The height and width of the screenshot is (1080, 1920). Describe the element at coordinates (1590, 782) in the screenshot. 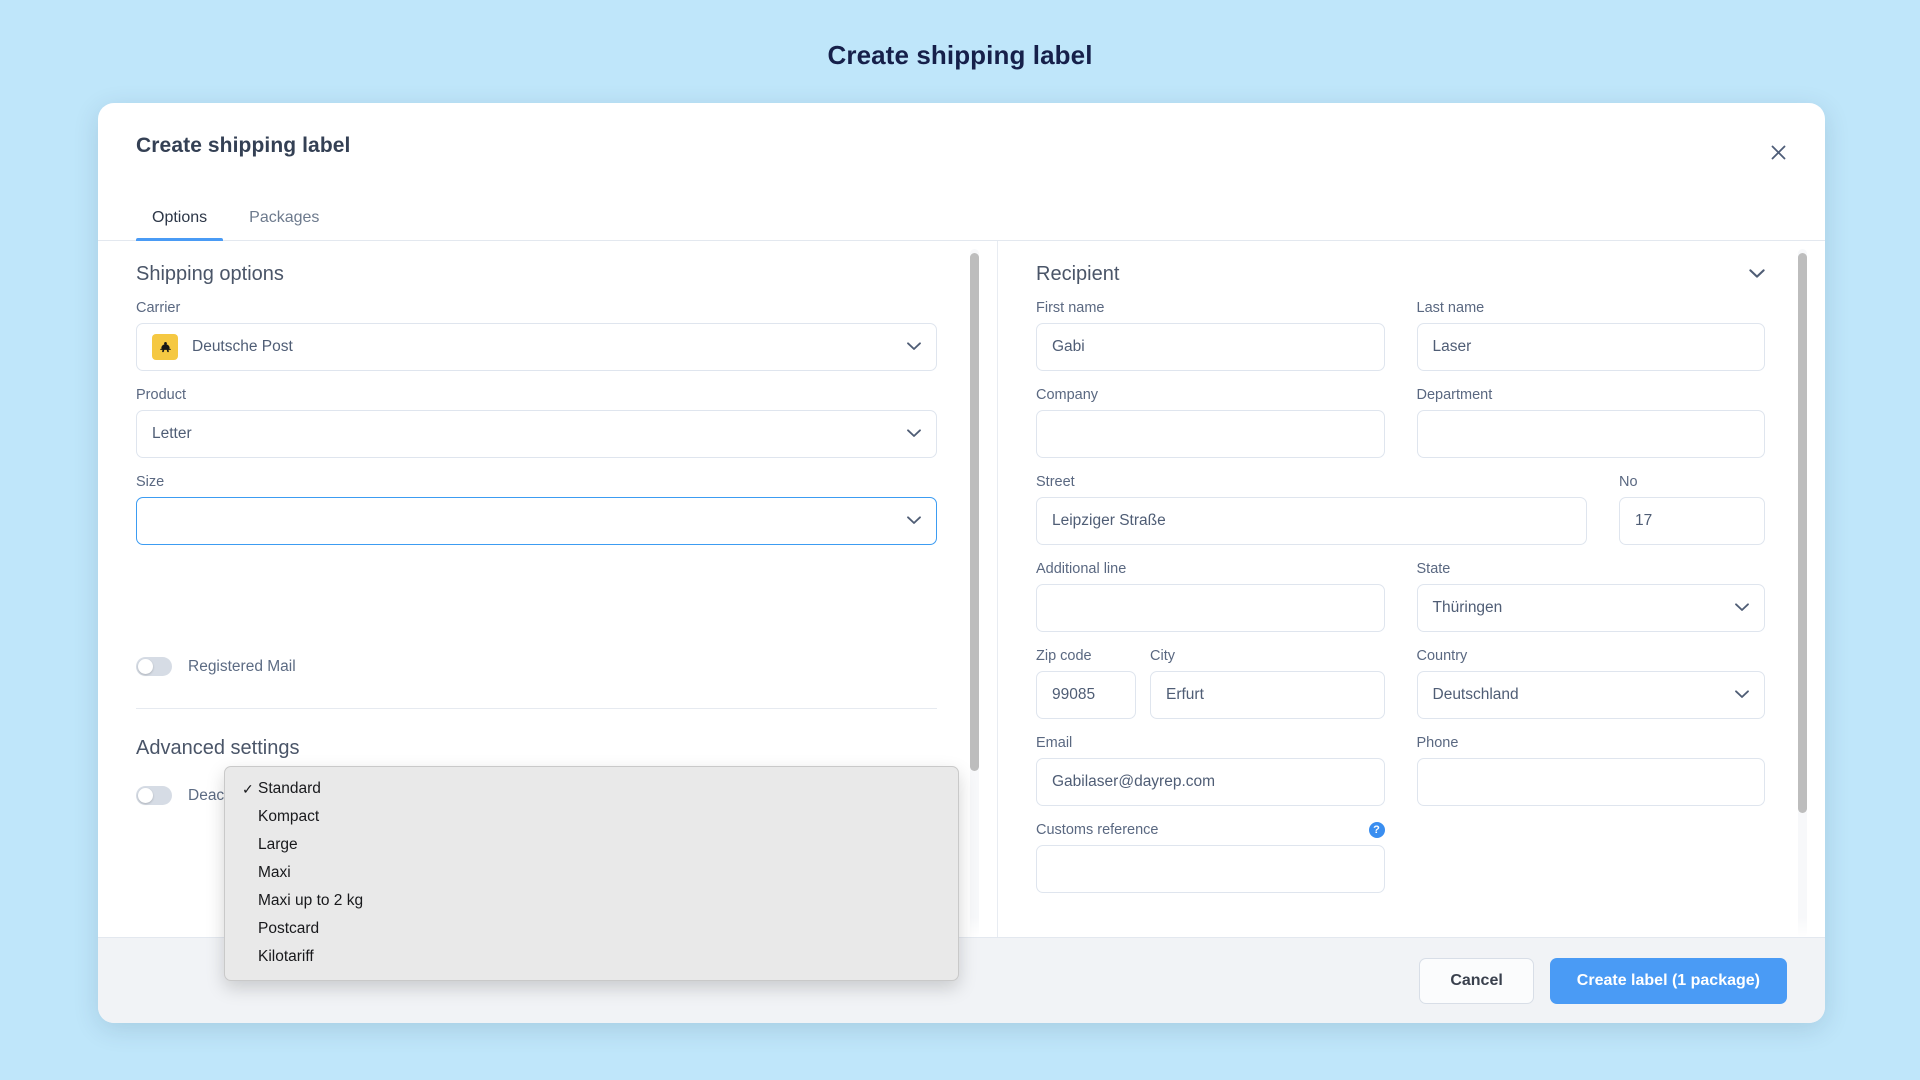

I see `phone-input` at that location.